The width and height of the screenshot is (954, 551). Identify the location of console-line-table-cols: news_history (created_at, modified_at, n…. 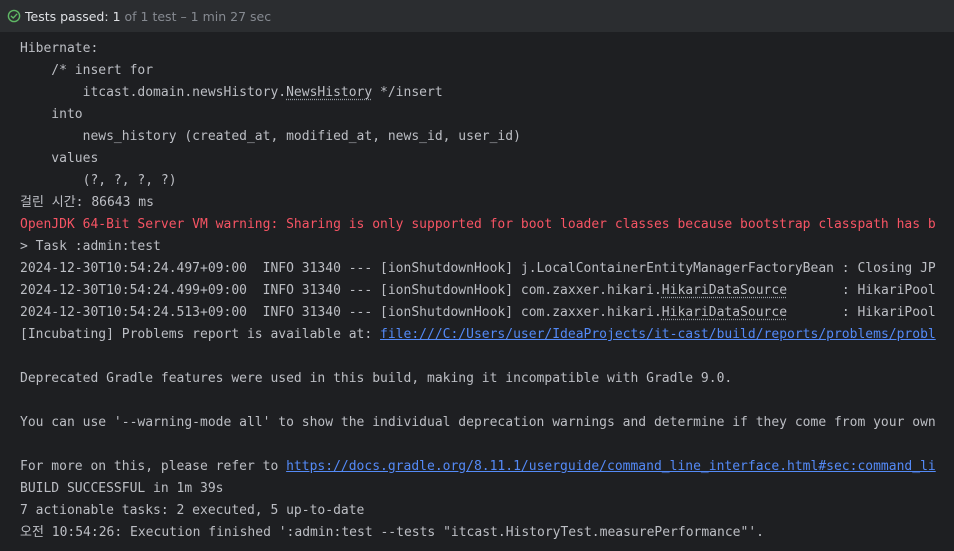
(270, 136).